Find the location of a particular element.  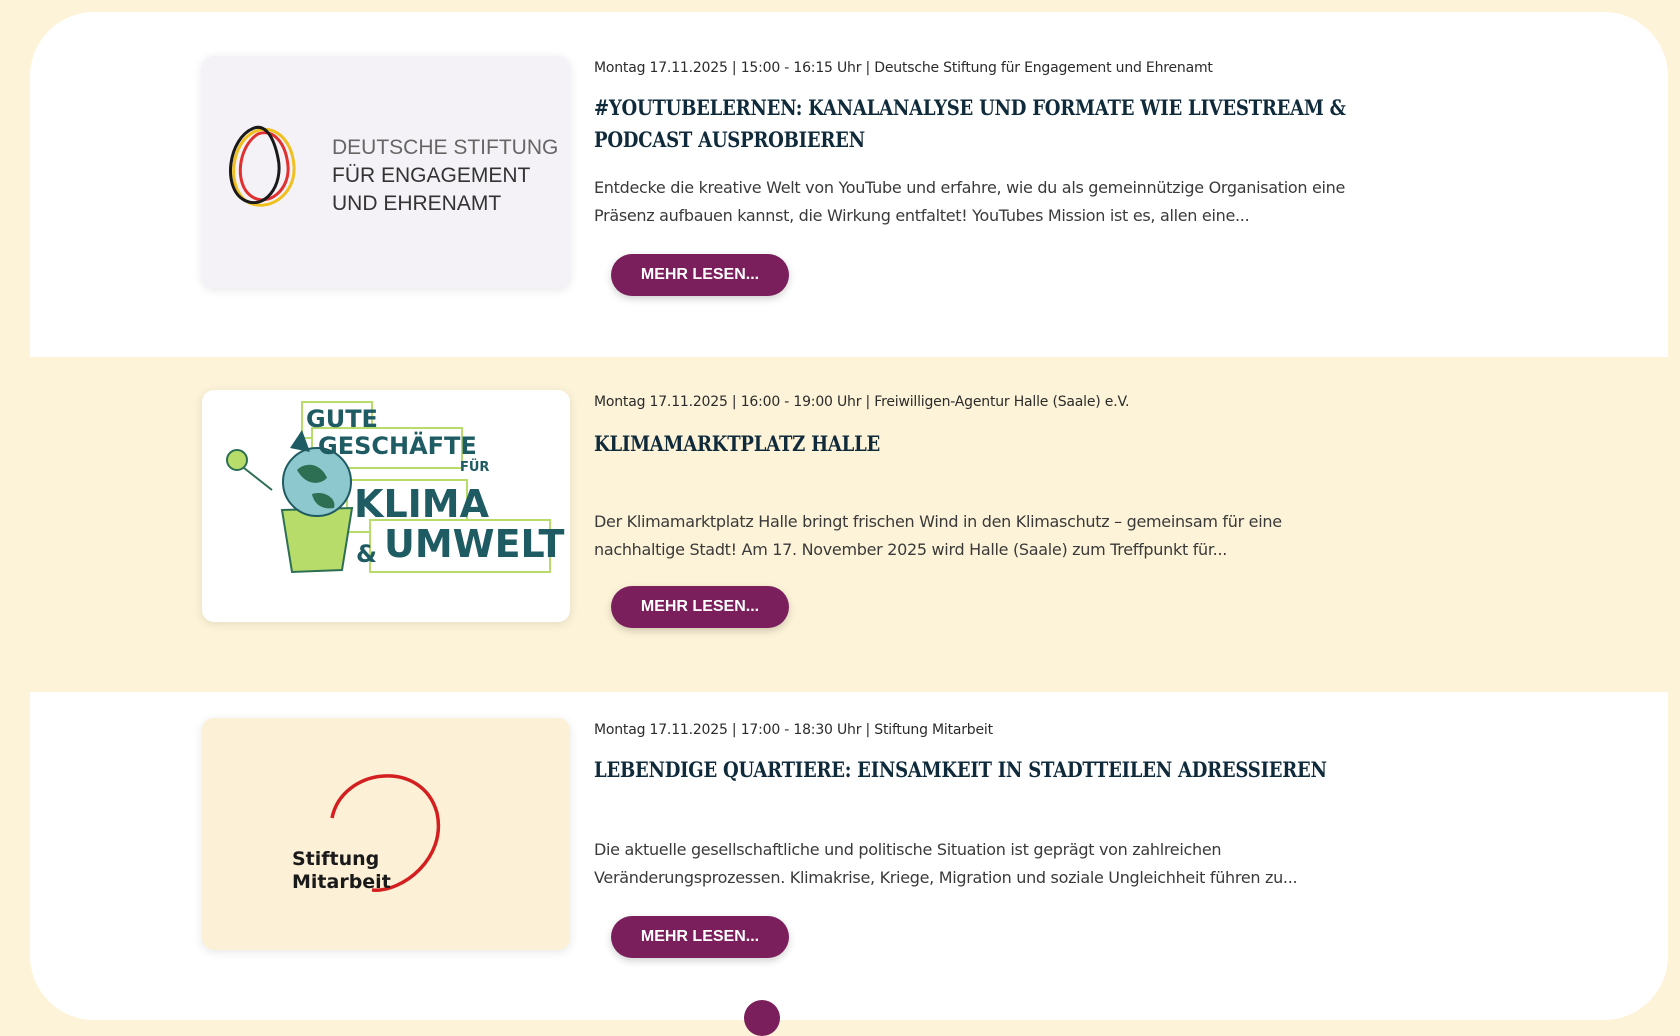

event-thumbnail: Stiftung Mitarbeit is located at coordinates (386, 834).